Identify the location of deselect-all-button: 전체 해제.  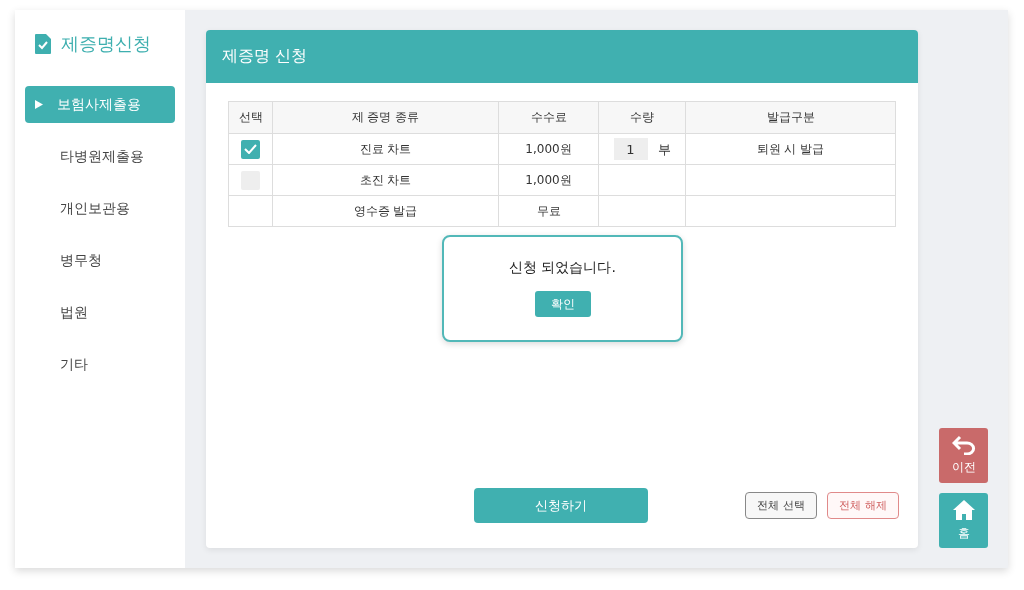
(863, 505).